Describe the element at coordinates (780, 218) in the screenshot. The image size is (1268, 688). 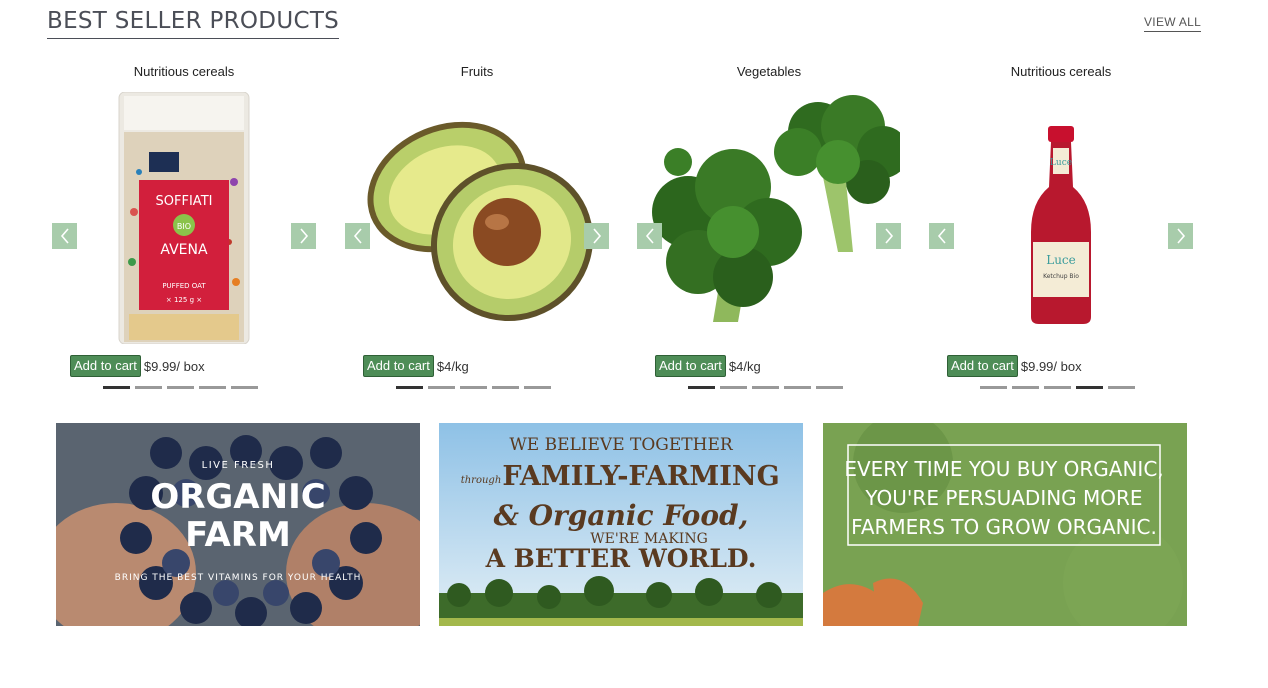
I see `broccoli-icon` at that location.